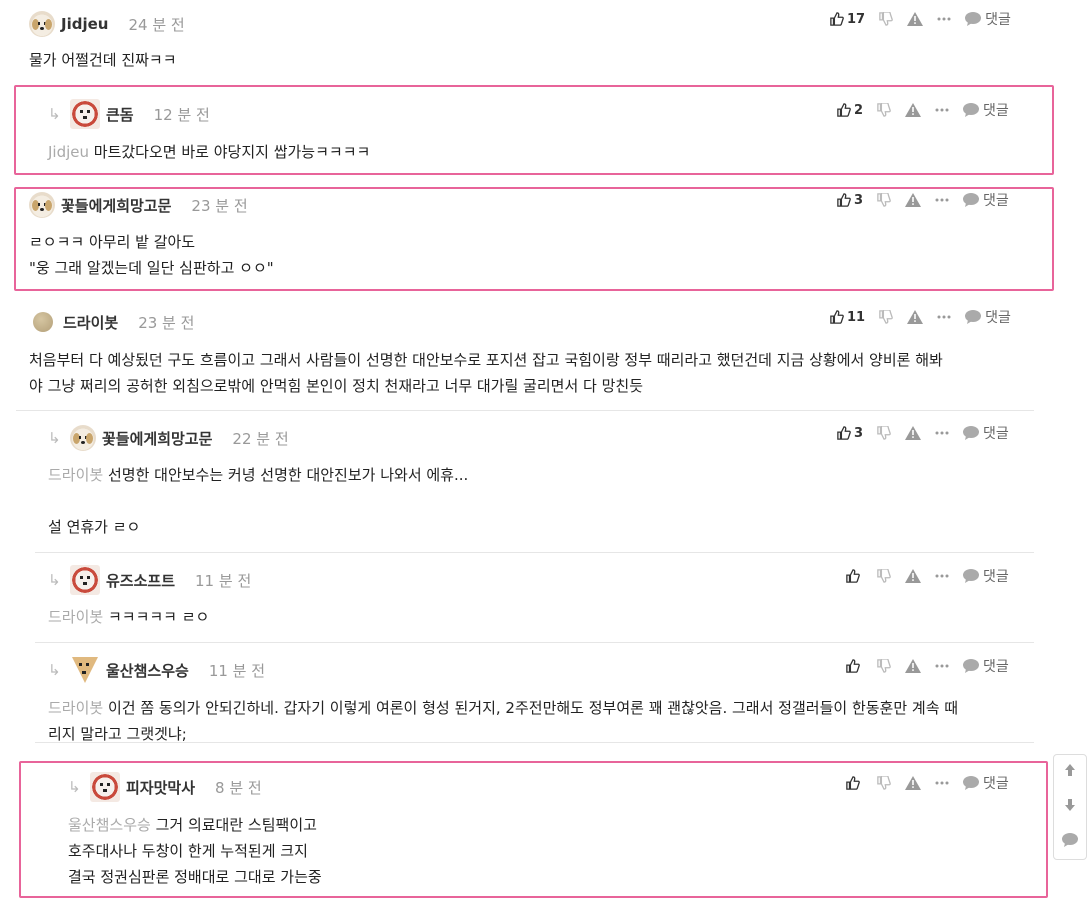  I want to click on like-button: 11, so click(847, 317).